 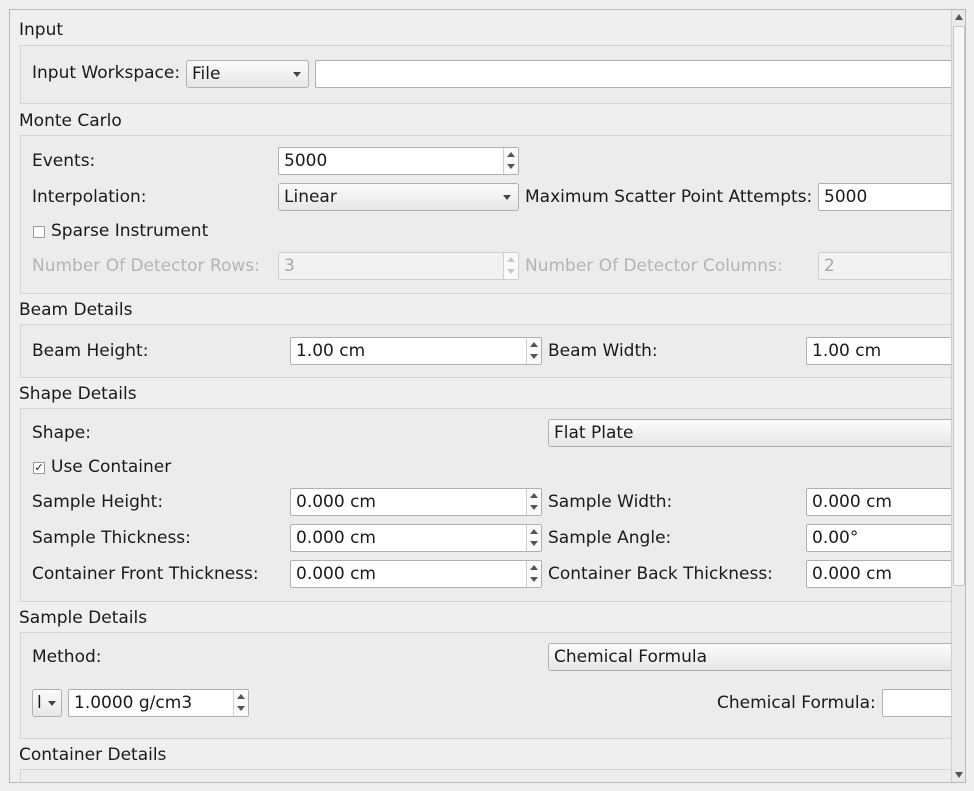 What do you see at coordinates (416, 538) in the screenshot?
I see `sample-thickness-spinbox: 0.000 cm` at bounding box center [416, 538].